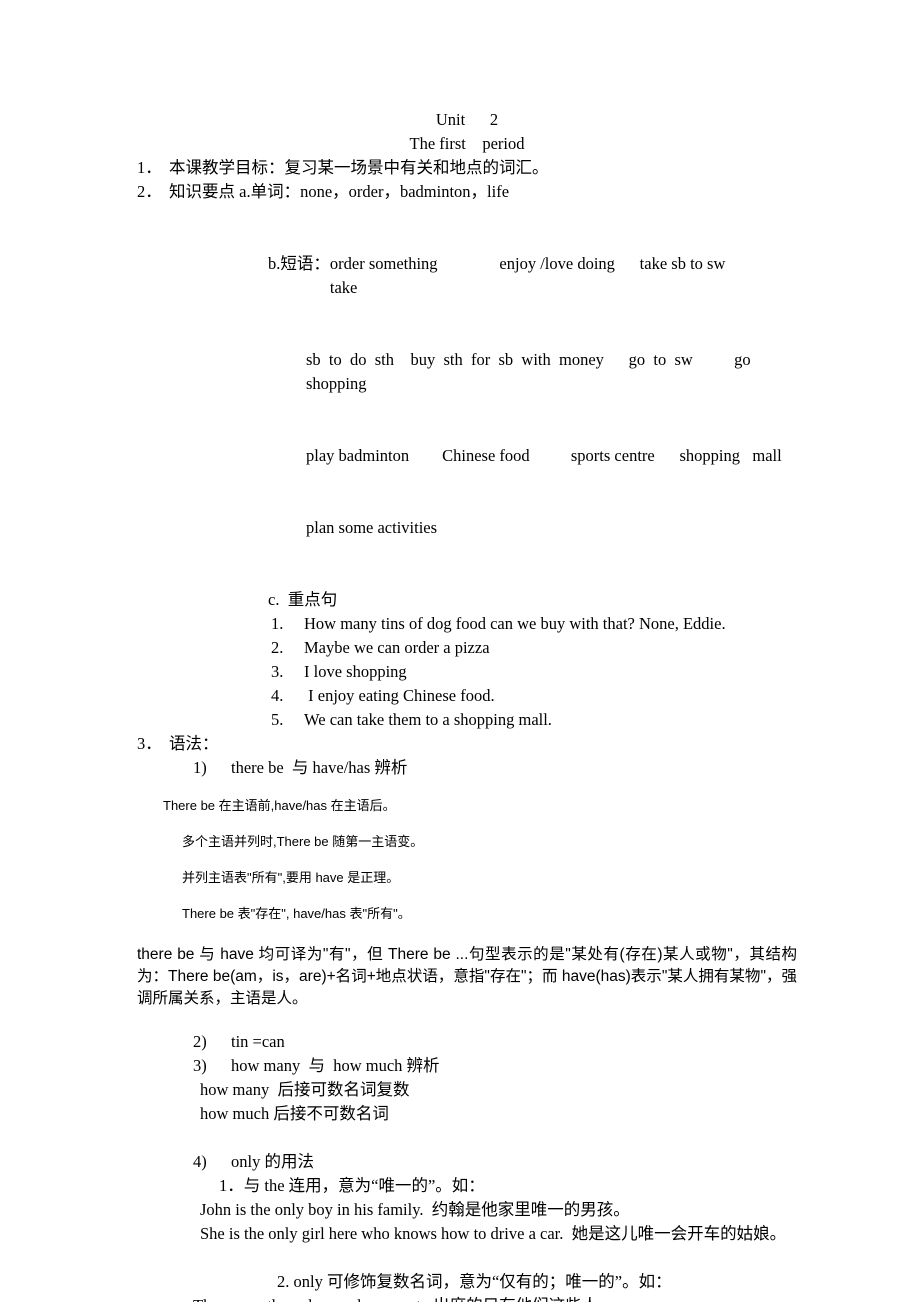 This screenshot has height=1302, width=920. I want to click on key-sentence-row: 2. Maybe we can order a pizza, so click(467, 648).